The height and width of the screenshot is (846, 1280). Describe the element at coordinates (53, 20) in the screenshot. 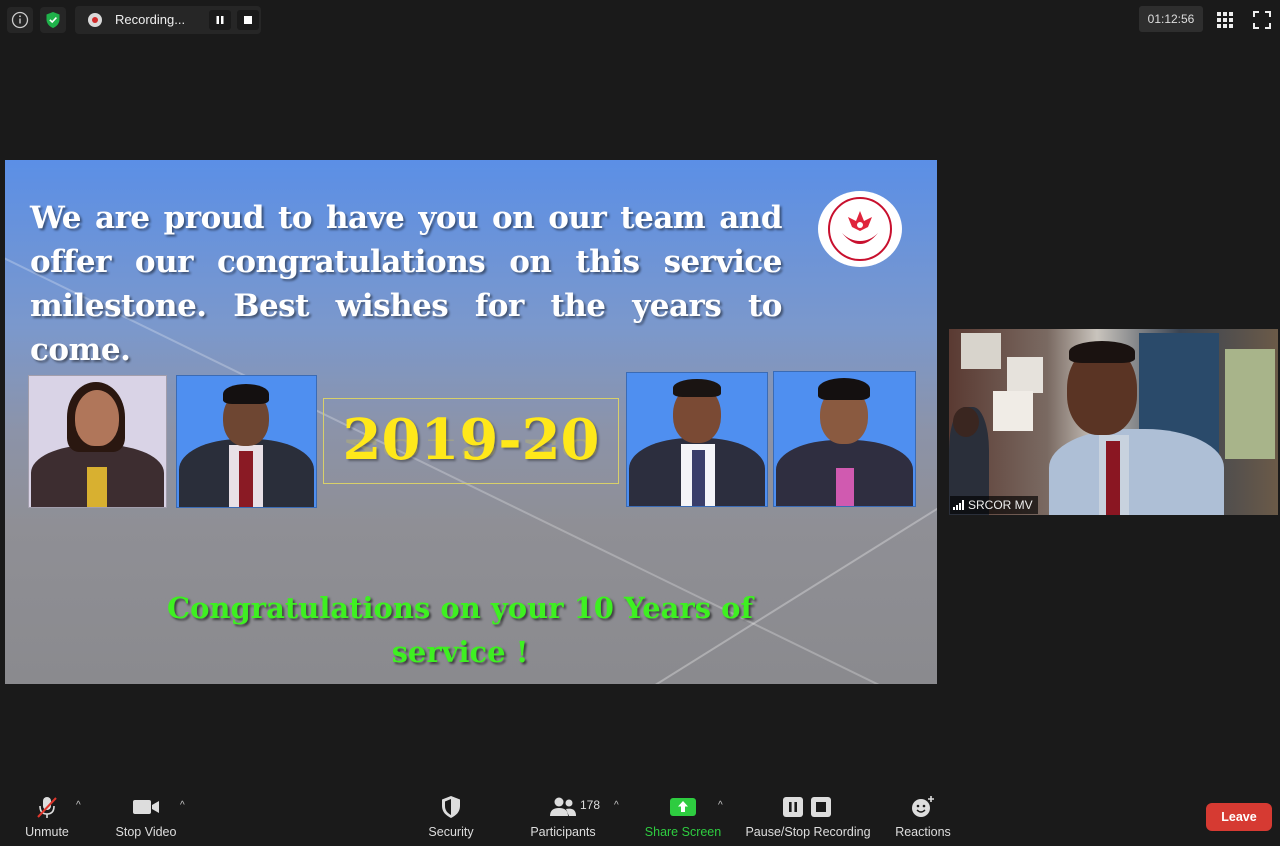

I see `encryption-shield-icon` at that location.